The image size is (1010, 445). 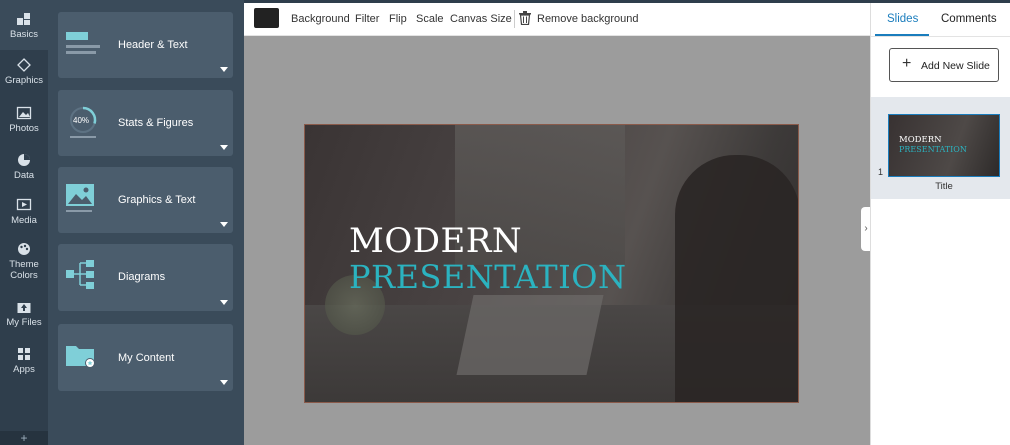 What do you see at coordinates (24, 128) in the screenshot?
I see `rail-label: Photos` at bounding box center [24, 128].